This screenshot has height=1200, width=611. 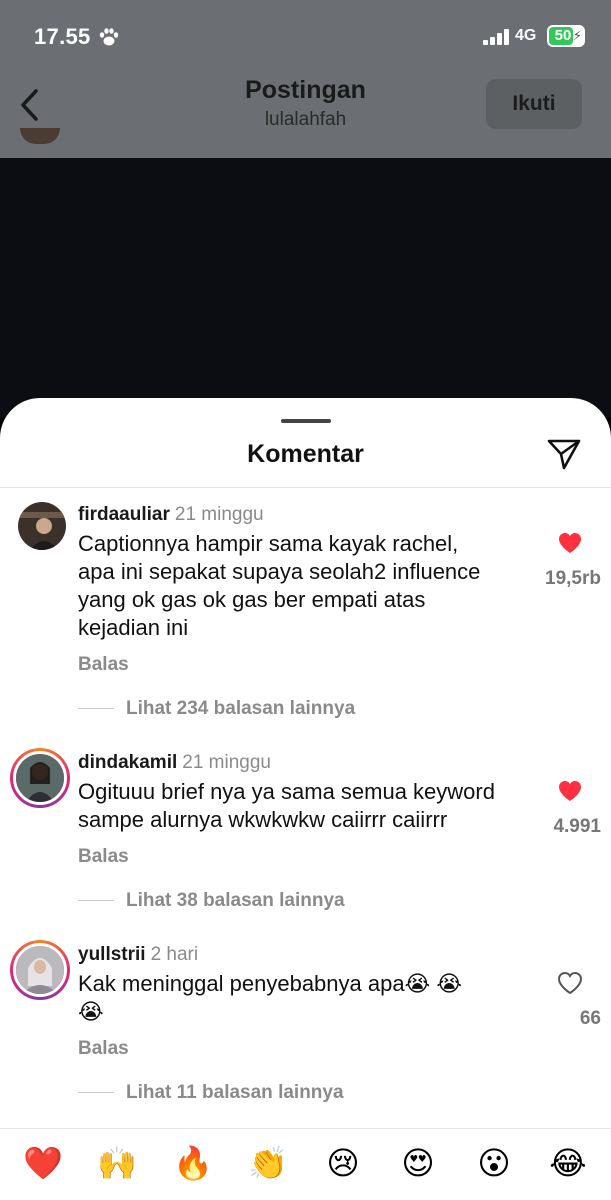 I want to click on view-more-replies: Lihat 38 balasan lainnya, so click(x=211, y=901).